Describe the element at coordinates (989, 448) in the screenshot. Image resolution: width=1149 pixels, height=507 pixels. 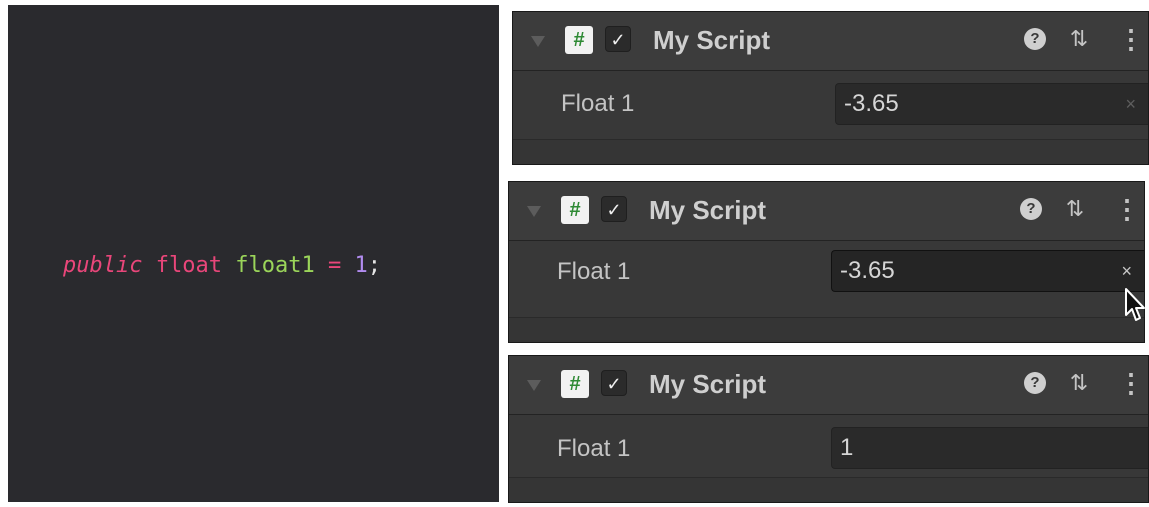
I see `float1-input: 1` at that location.